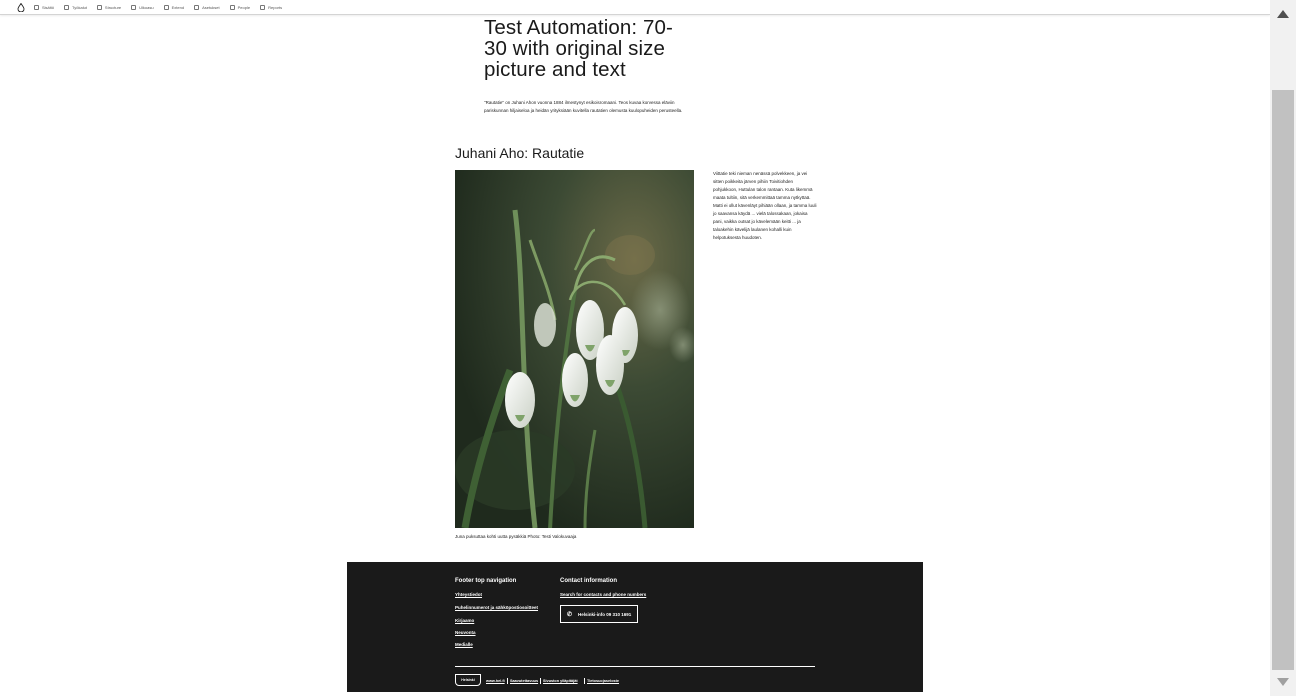 The image size is (1296, 696). What do you see at coordinates (464, 620) in the screenshot?
I see `footer-link-registry: Kirjaamo` at bounding box center [464, 620].